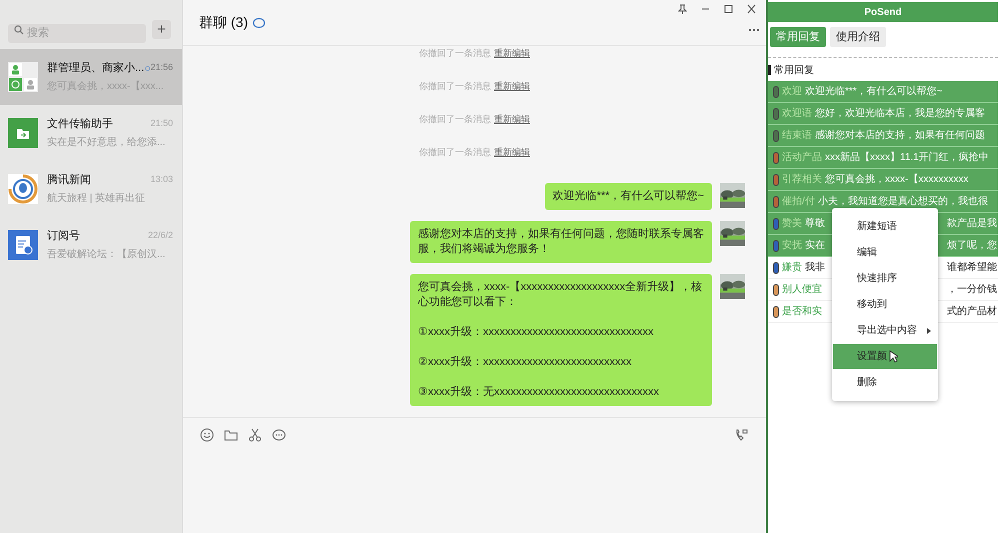 Image resolution: width=999 pixels, height=533 pixels. Describe the element at coordinates (900, 113) in the screenshot. I see `reply-text: 您好，欢迎光临本店，我是您的专属客` at that location.